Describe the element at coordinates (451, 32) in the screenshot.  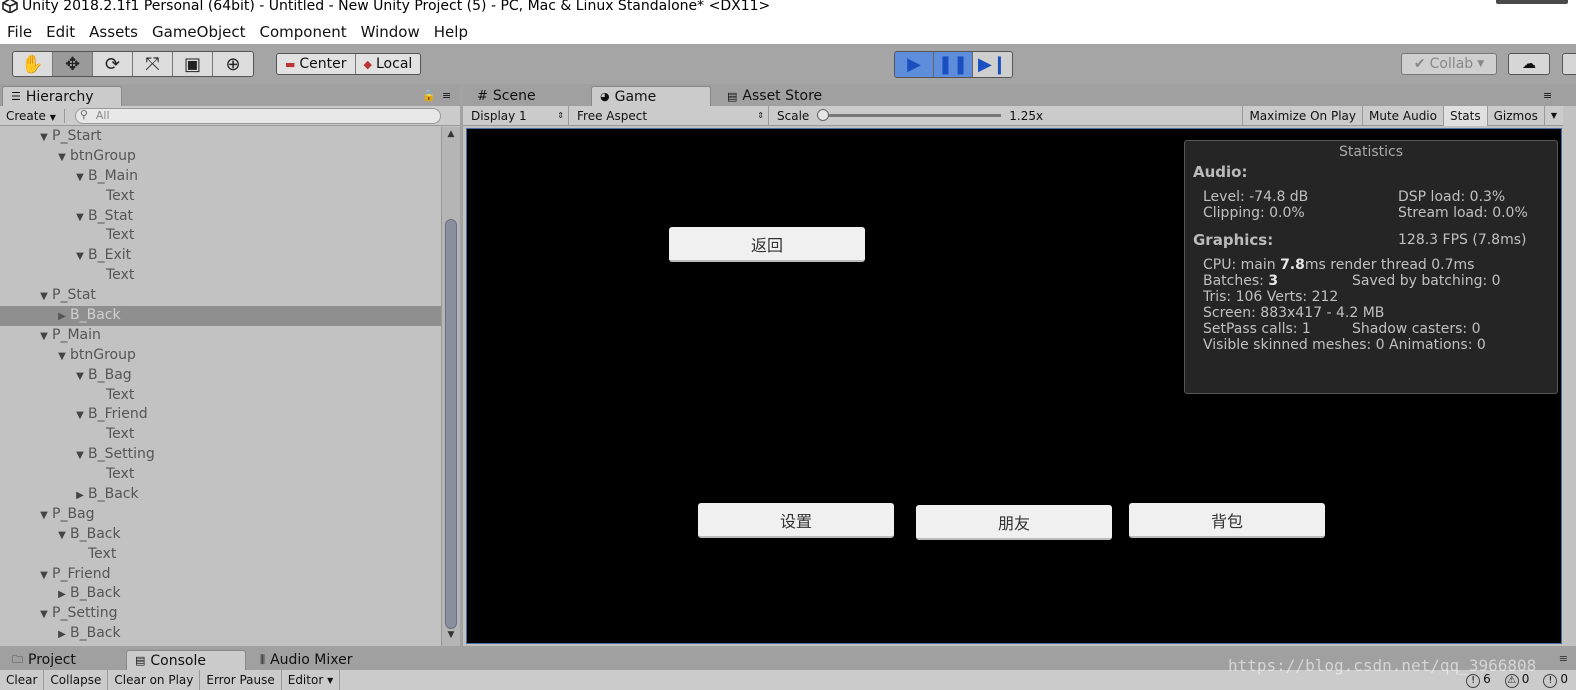
I see `menu-help: Help` at that location.